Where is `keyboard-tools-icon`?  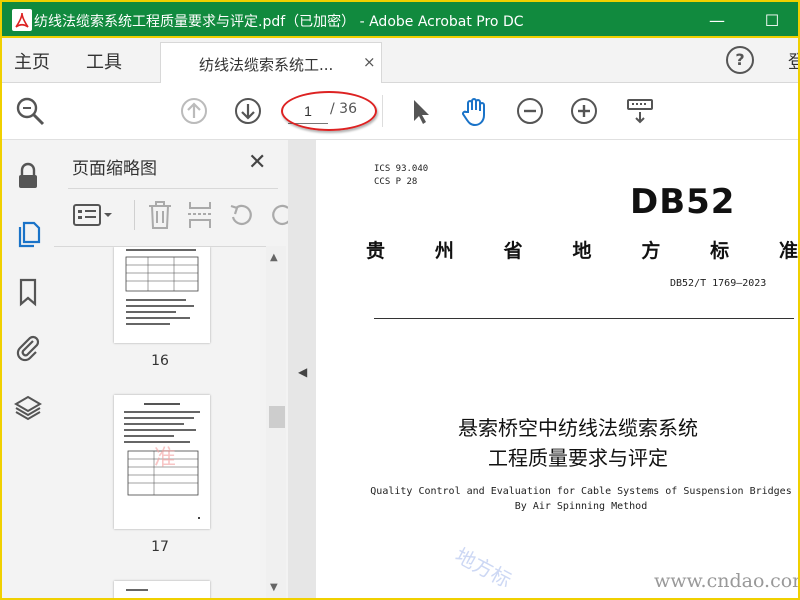
keyboard-tools-icon is located at coordinates (640, 111).